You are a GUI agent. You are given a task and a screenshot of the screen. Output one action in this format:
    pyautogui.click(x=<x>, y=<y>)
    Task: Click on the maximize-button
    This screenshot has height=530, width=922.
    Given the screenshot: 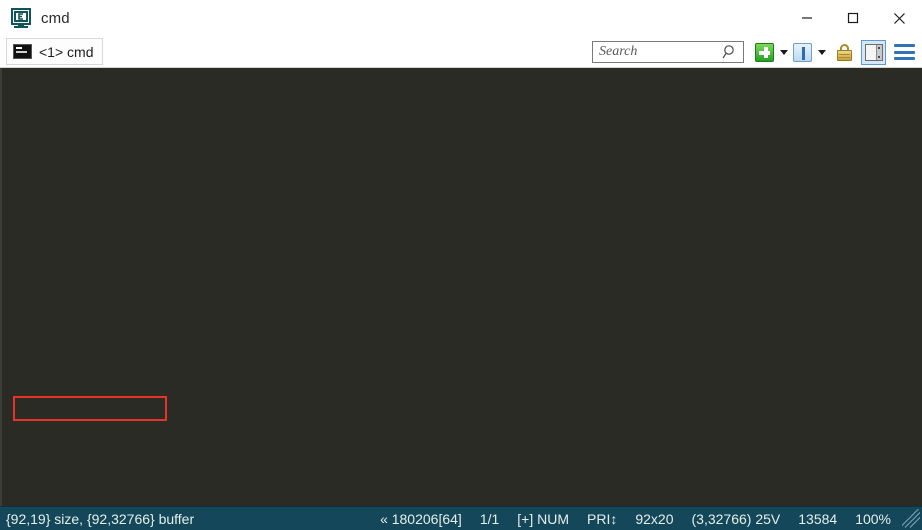 What is the action you would take?
    pyautogui.click(x=853, y=18)
    